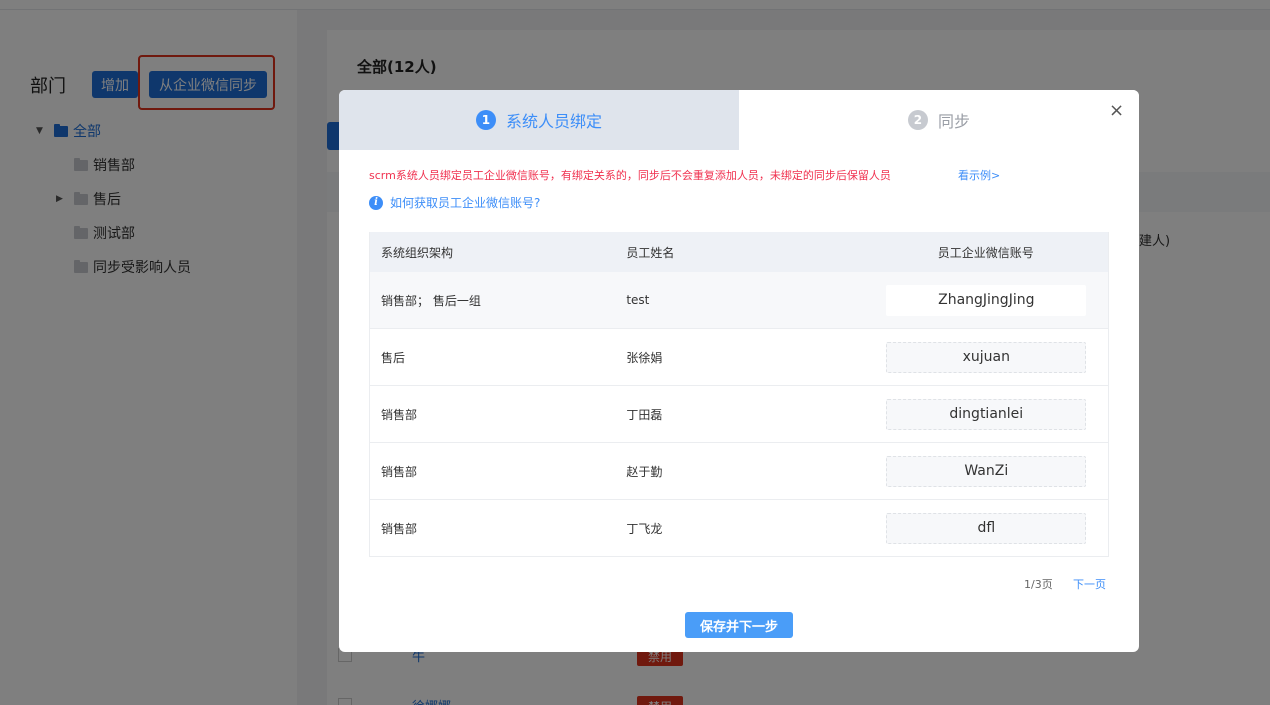  What do you see at coordinates (485, 120) in the screenshot?
I see `step-number: 1` at bounding box center [485, 120].